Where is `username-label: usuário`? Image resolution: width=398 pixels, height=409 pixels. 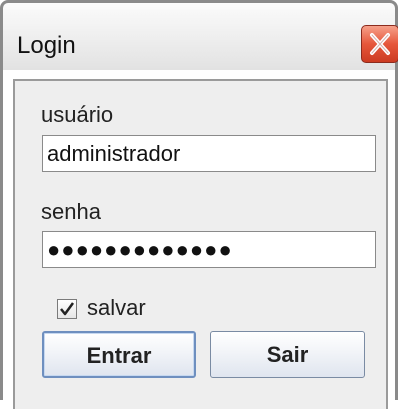
username-label: usuário is located at coordinates (77, 114).